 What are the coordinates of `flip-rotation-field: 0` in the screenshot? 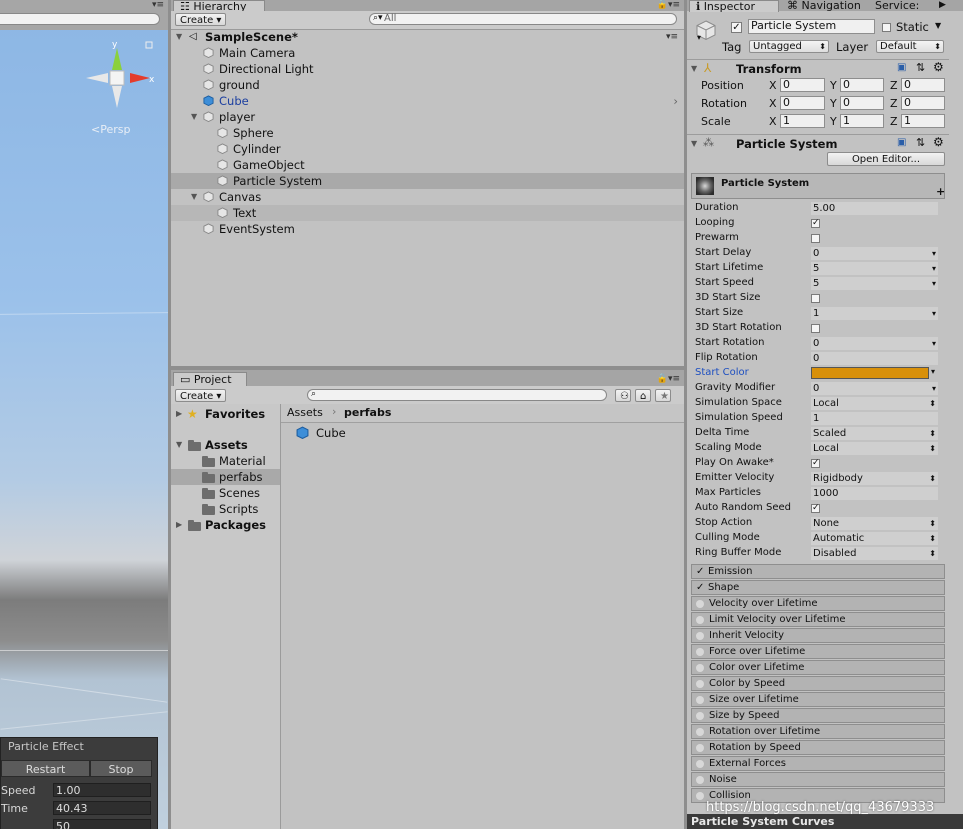 It's located at (874, 358).